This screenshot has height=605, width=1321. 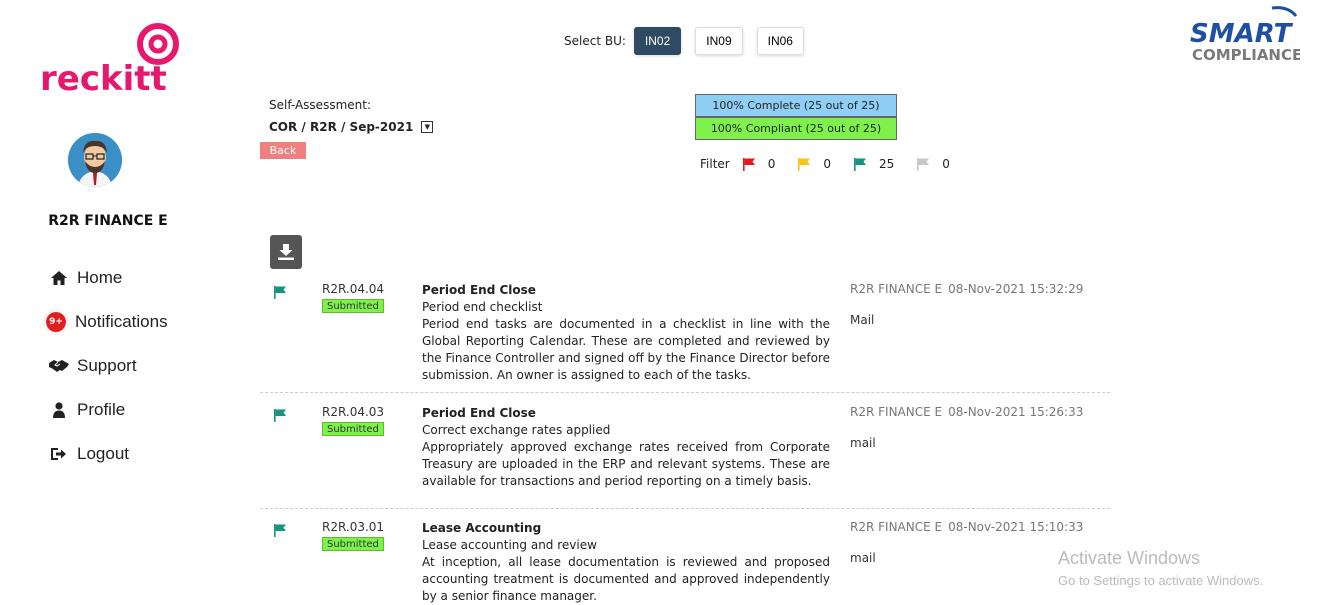 I want to click on back-button: Back, so click(x=283, y=150).